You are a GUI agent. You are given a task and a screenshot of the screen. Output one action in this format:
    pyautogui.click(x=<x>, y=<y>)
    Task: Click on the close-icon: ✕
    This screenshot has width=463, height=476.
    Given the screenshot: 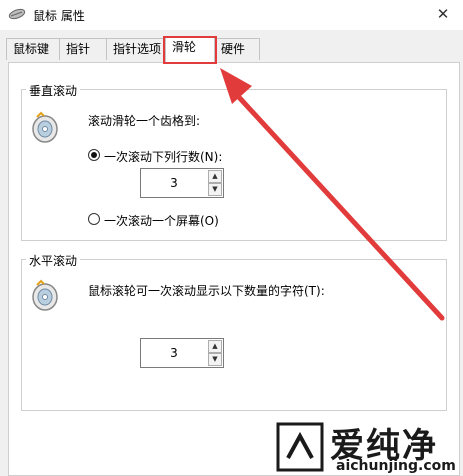 What is the action you would take?
    pyautogui.click(x=443, y=14)
    